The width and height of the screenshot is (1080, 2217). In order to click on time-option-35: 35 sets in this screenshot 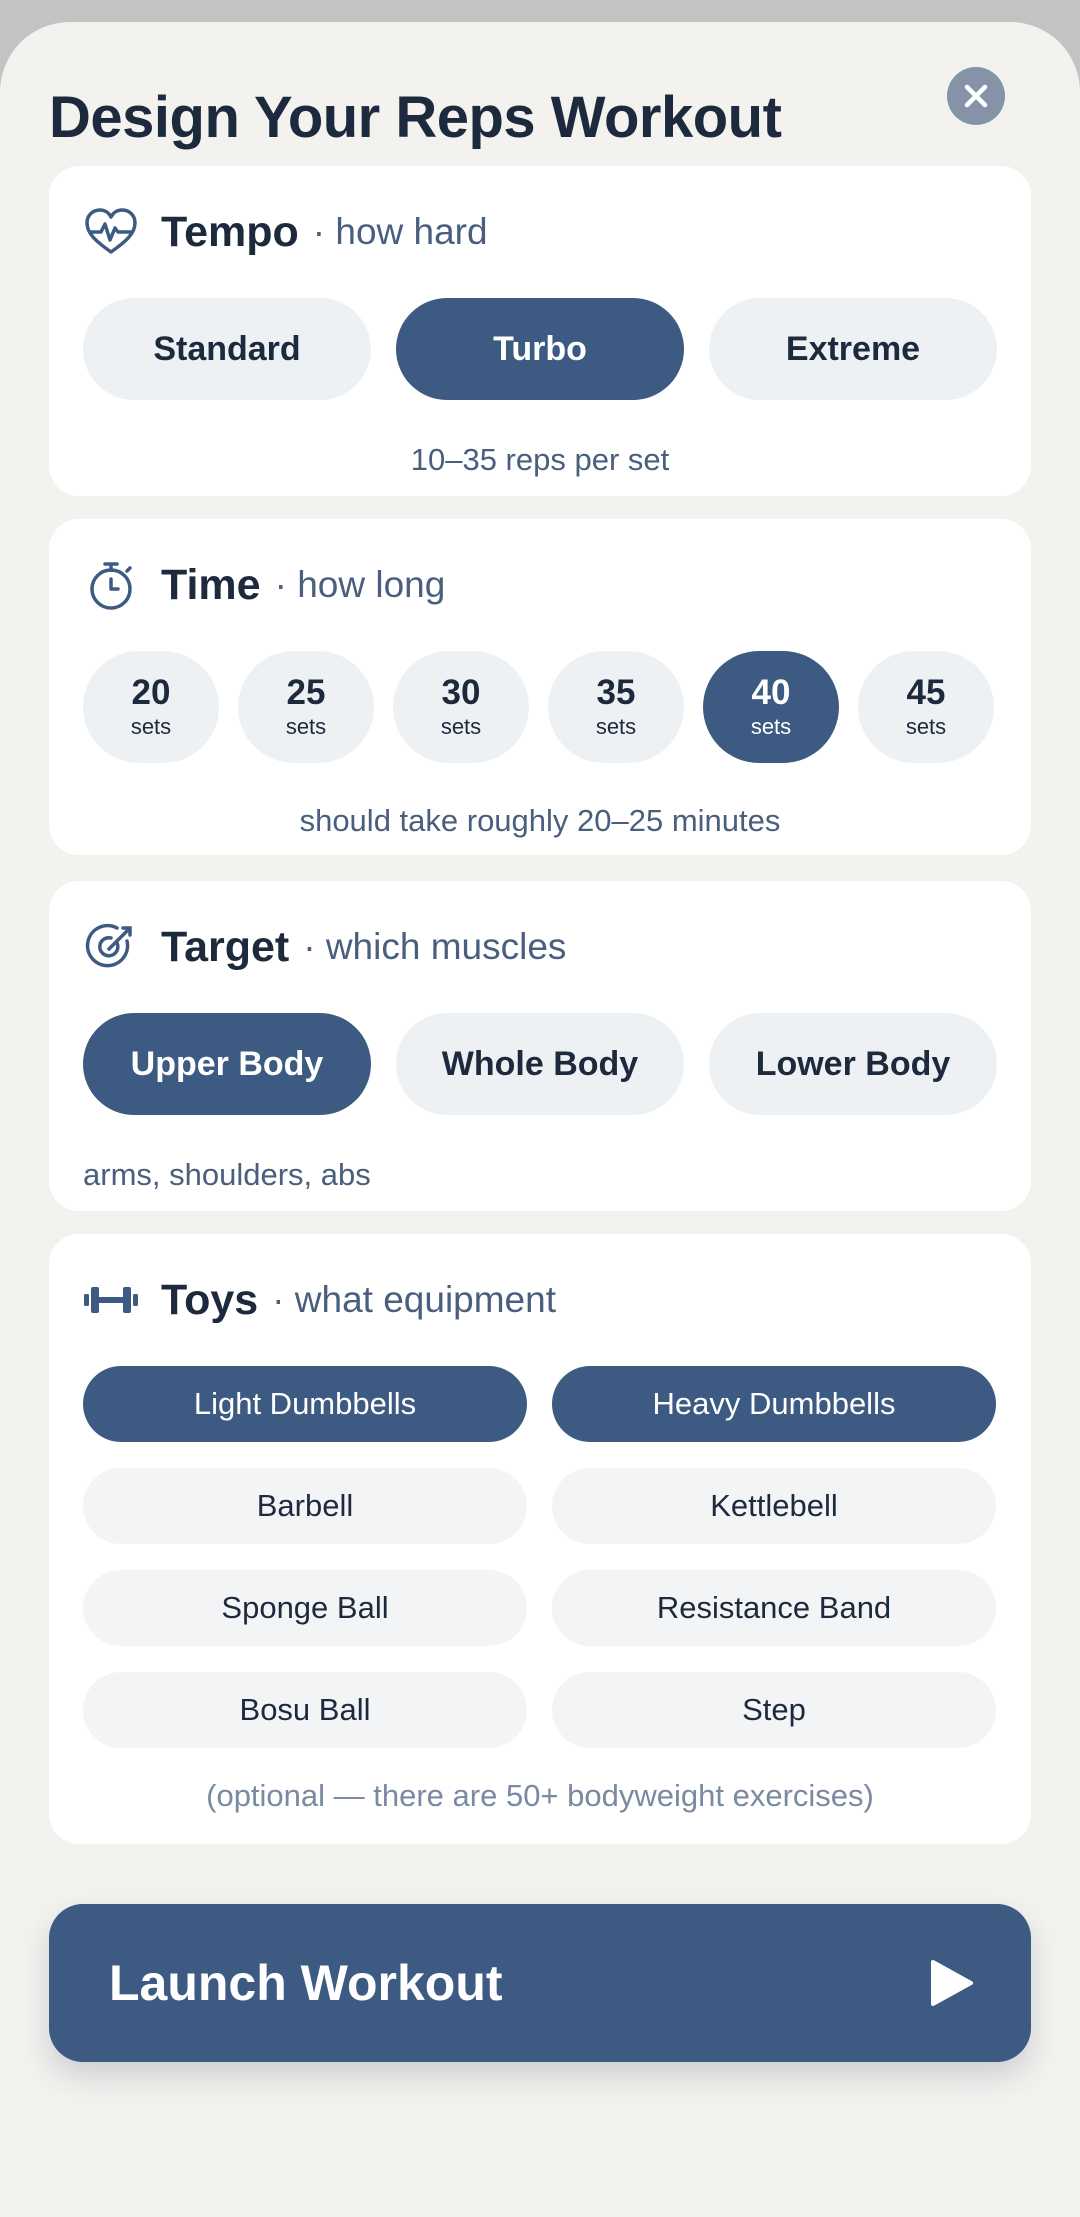, I will do `click(616, 707)`.